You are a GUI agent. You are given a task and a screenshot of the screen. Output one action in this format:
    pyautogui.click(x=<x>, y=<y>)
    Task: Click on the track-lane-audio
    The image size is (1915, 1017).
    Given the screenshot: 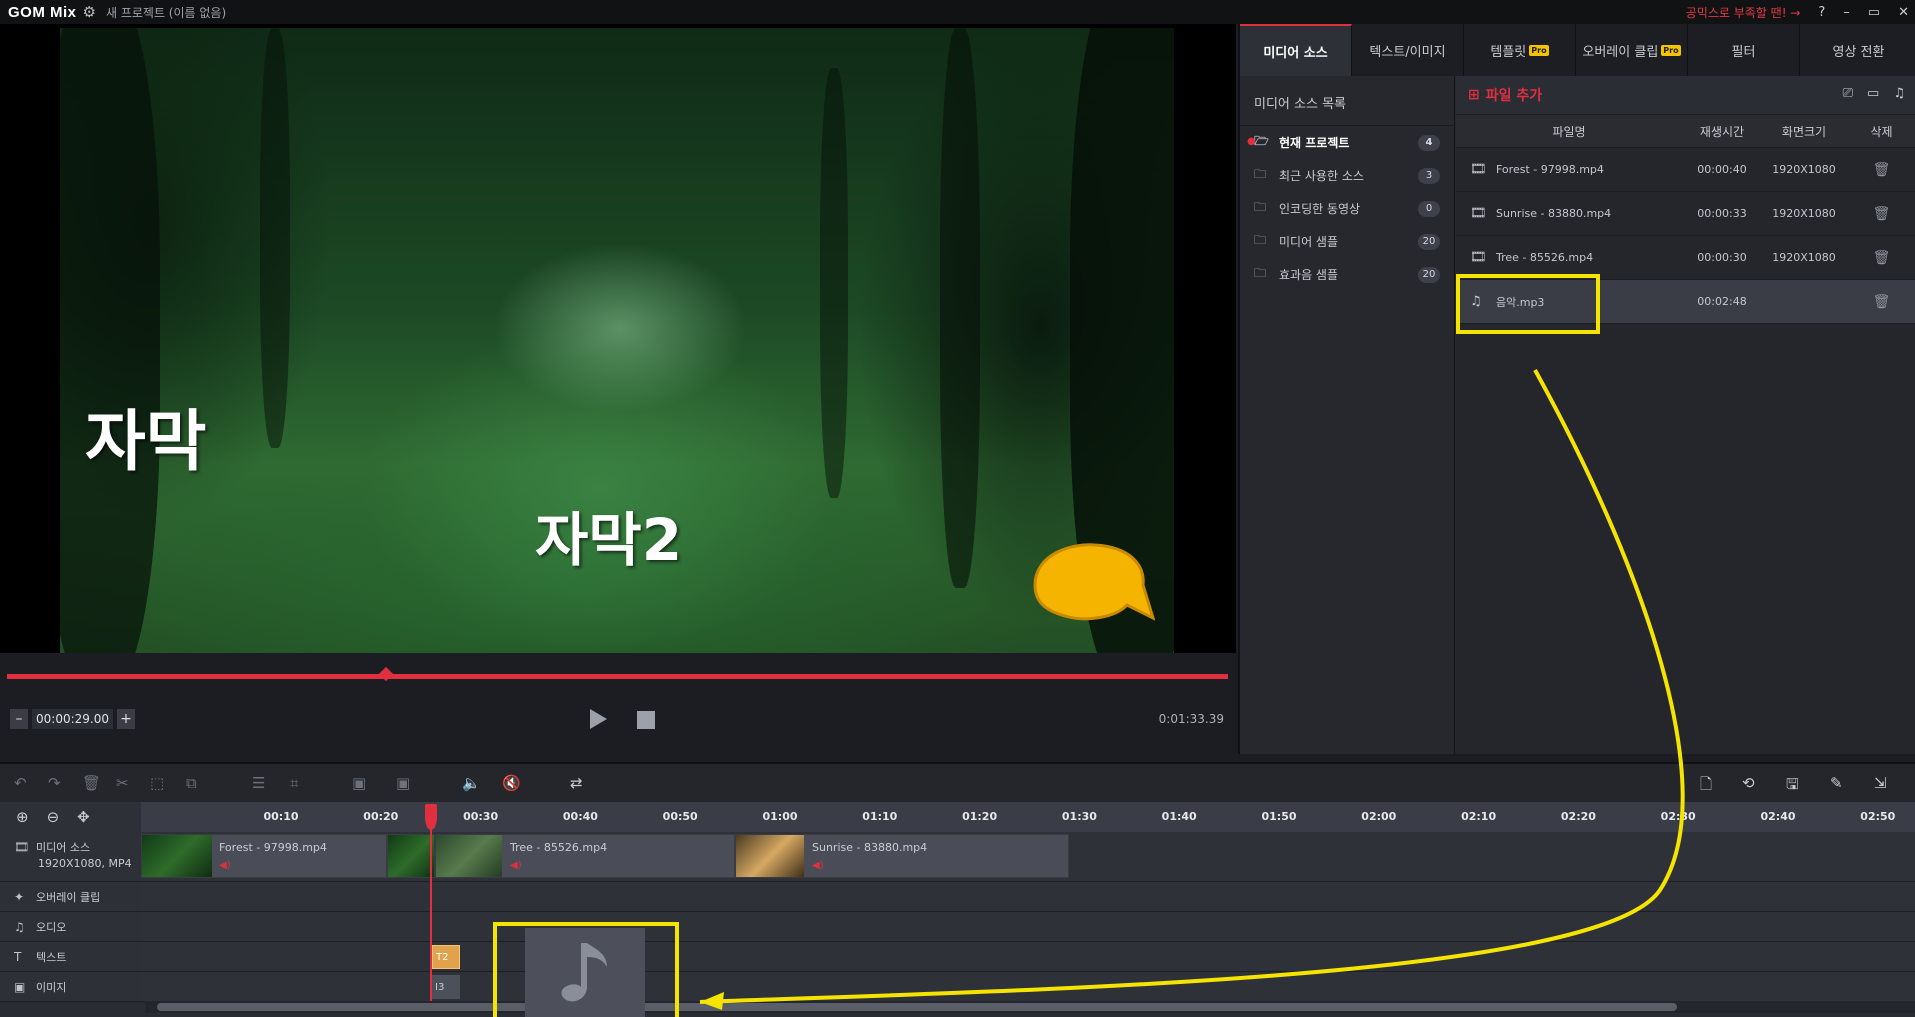 What is the action you would take?
    pyautogui.click(x=1028, y=927)
    